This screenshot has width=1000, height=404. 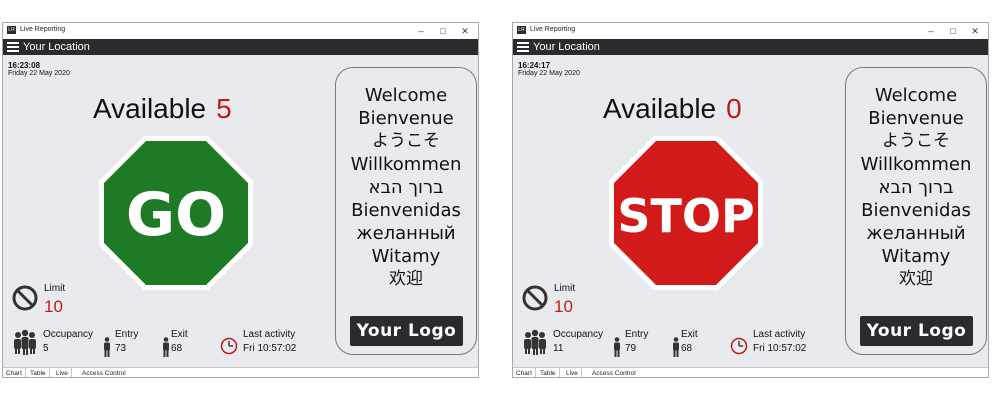 What do you see at coordinates (46, 348) in the screenshot?
I see `occupancy-value: 5` at bounding box center [46, 348].